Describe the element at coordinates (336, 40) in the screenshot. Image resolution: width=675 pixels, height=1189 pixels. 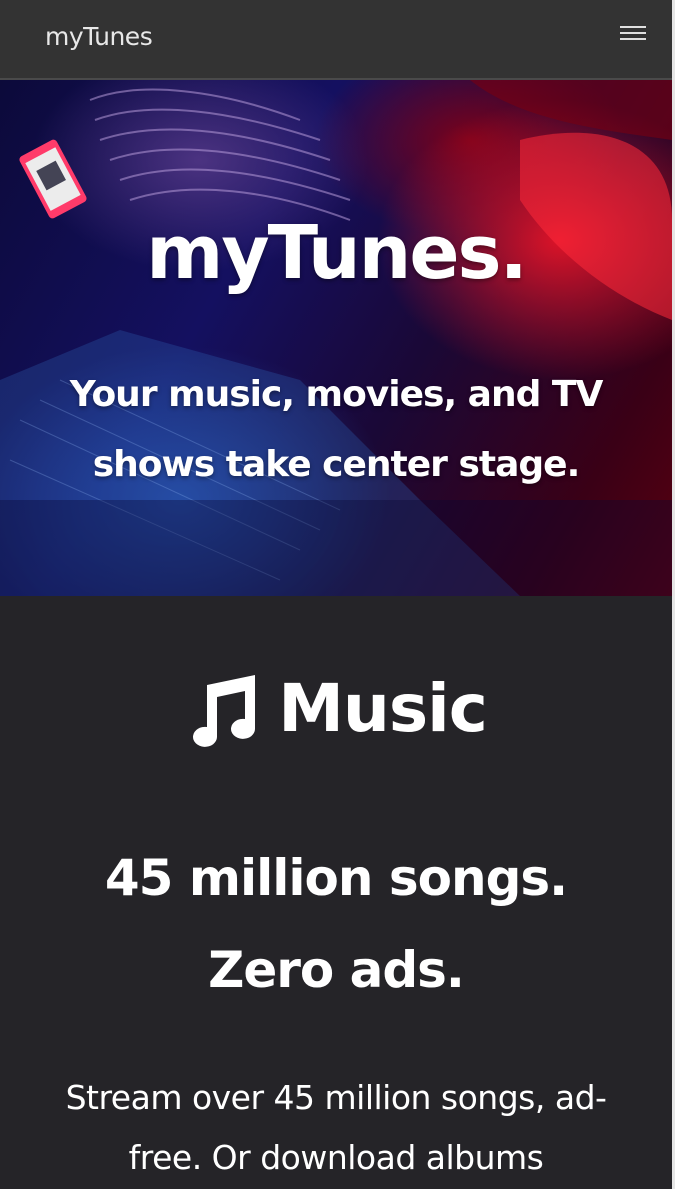
I see `navbar: myTunes` at that location.